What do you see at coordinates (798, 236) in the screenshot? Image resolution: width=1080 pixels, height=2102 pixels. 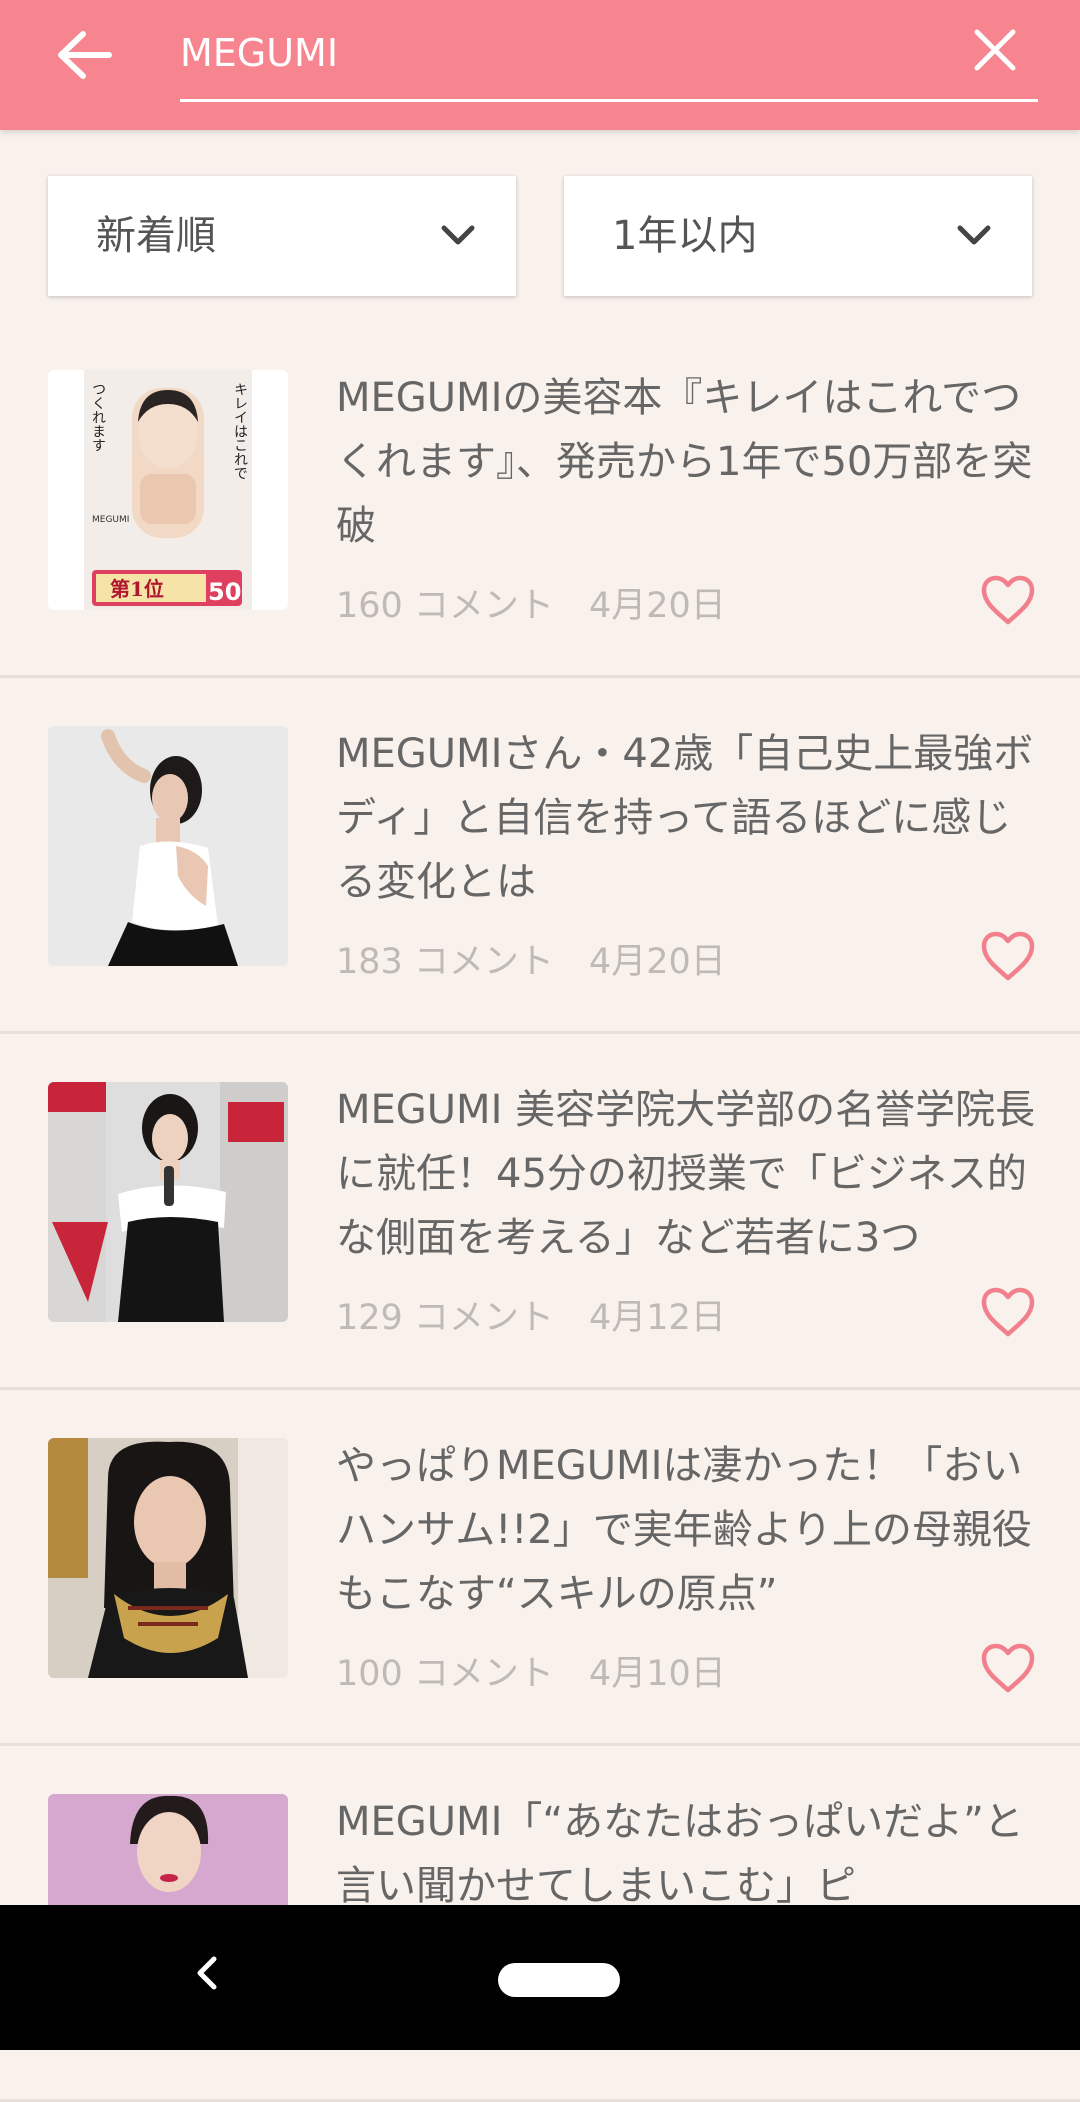 I see `period-dropdown: 1年以内` at bounding box center [798, 236].